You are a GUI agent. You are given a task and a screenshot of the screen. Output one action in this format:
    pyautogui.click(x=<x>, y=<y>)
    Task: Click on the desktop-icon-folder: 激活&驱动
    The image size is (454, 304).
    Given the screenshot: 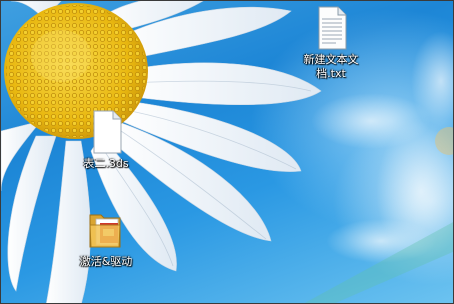 What is the action you would take?
    pyautogui.click(x=106, y=238)
    